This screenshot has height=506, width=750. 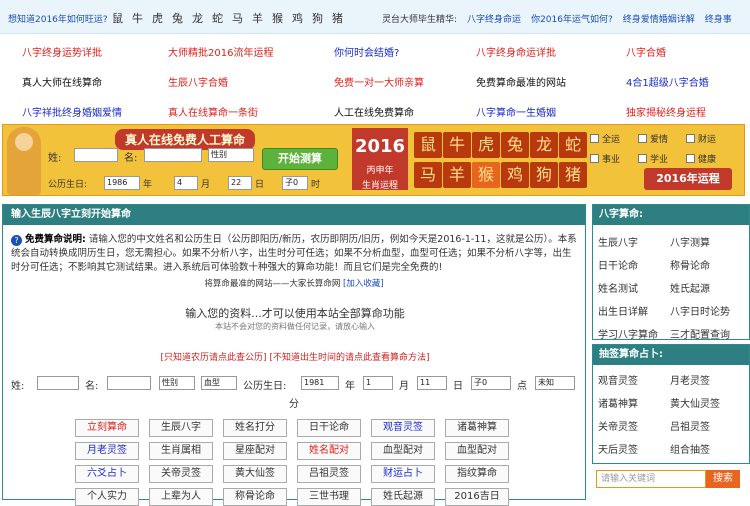 What do you see at coordinates (237, 18) in the screenshot?
I see `zodiac-link: 马` at bounding box center [237, 18].